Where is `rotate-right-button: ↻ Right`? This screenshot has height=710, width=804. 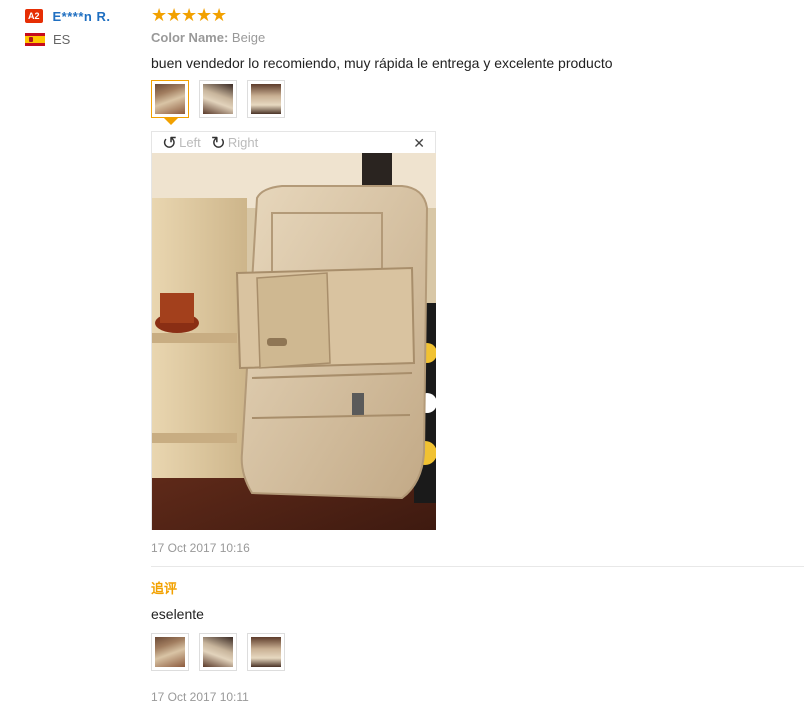 rotate-right-button: ↻ Right is located at coordinates (234, 143).